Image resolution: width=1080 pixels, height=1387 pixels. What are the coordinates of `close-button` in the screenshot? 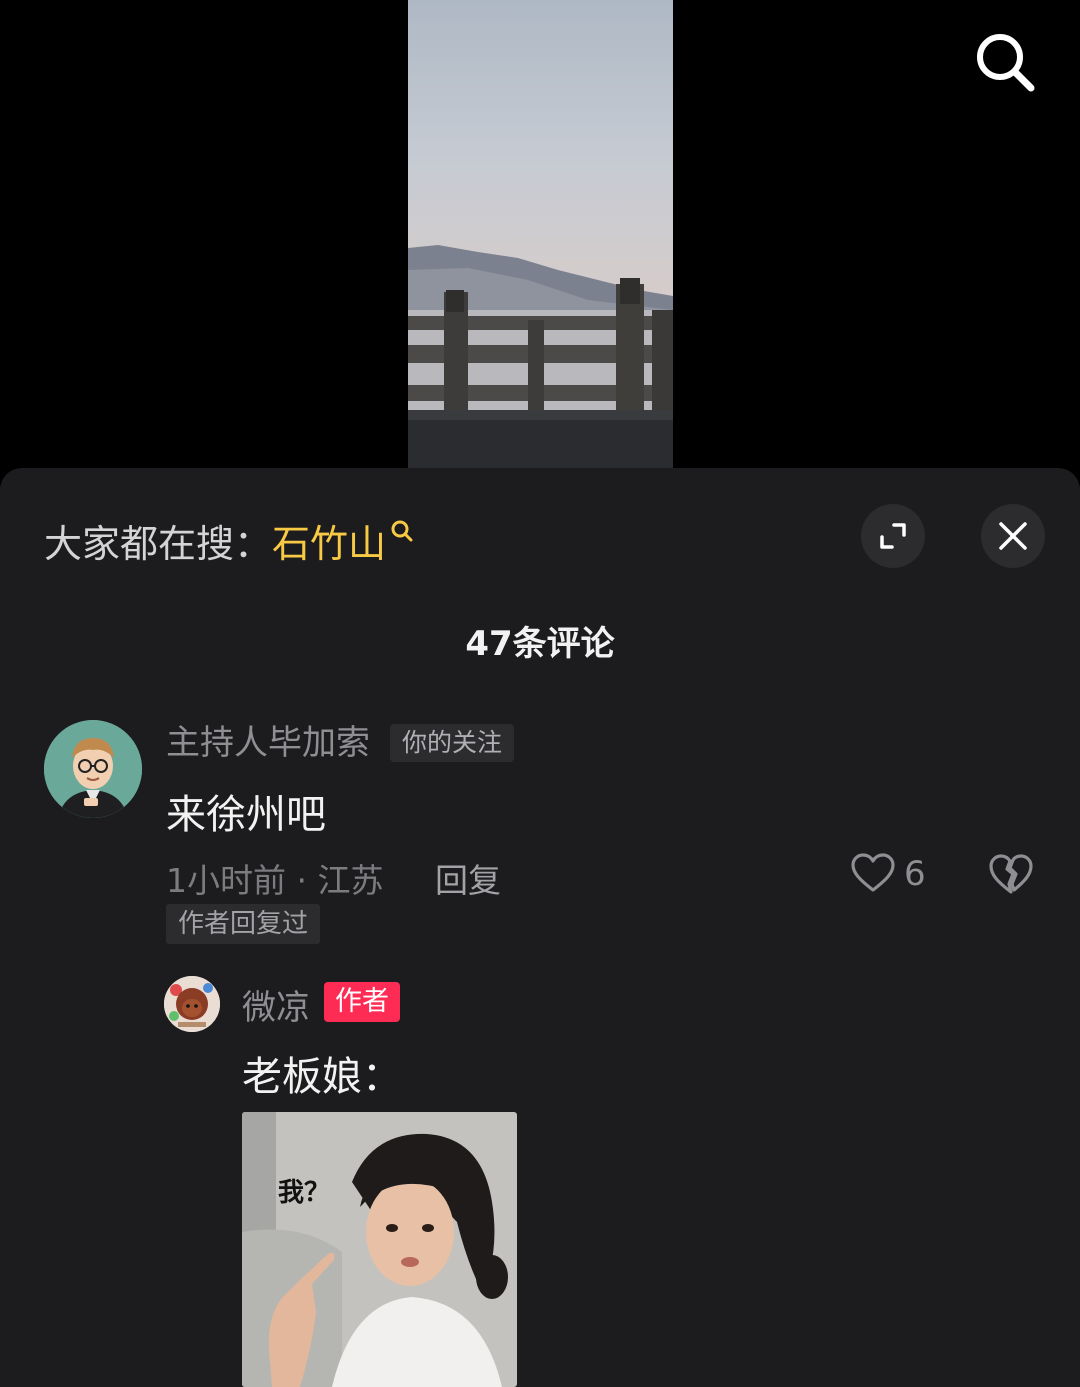 It's located at (1013, 536).